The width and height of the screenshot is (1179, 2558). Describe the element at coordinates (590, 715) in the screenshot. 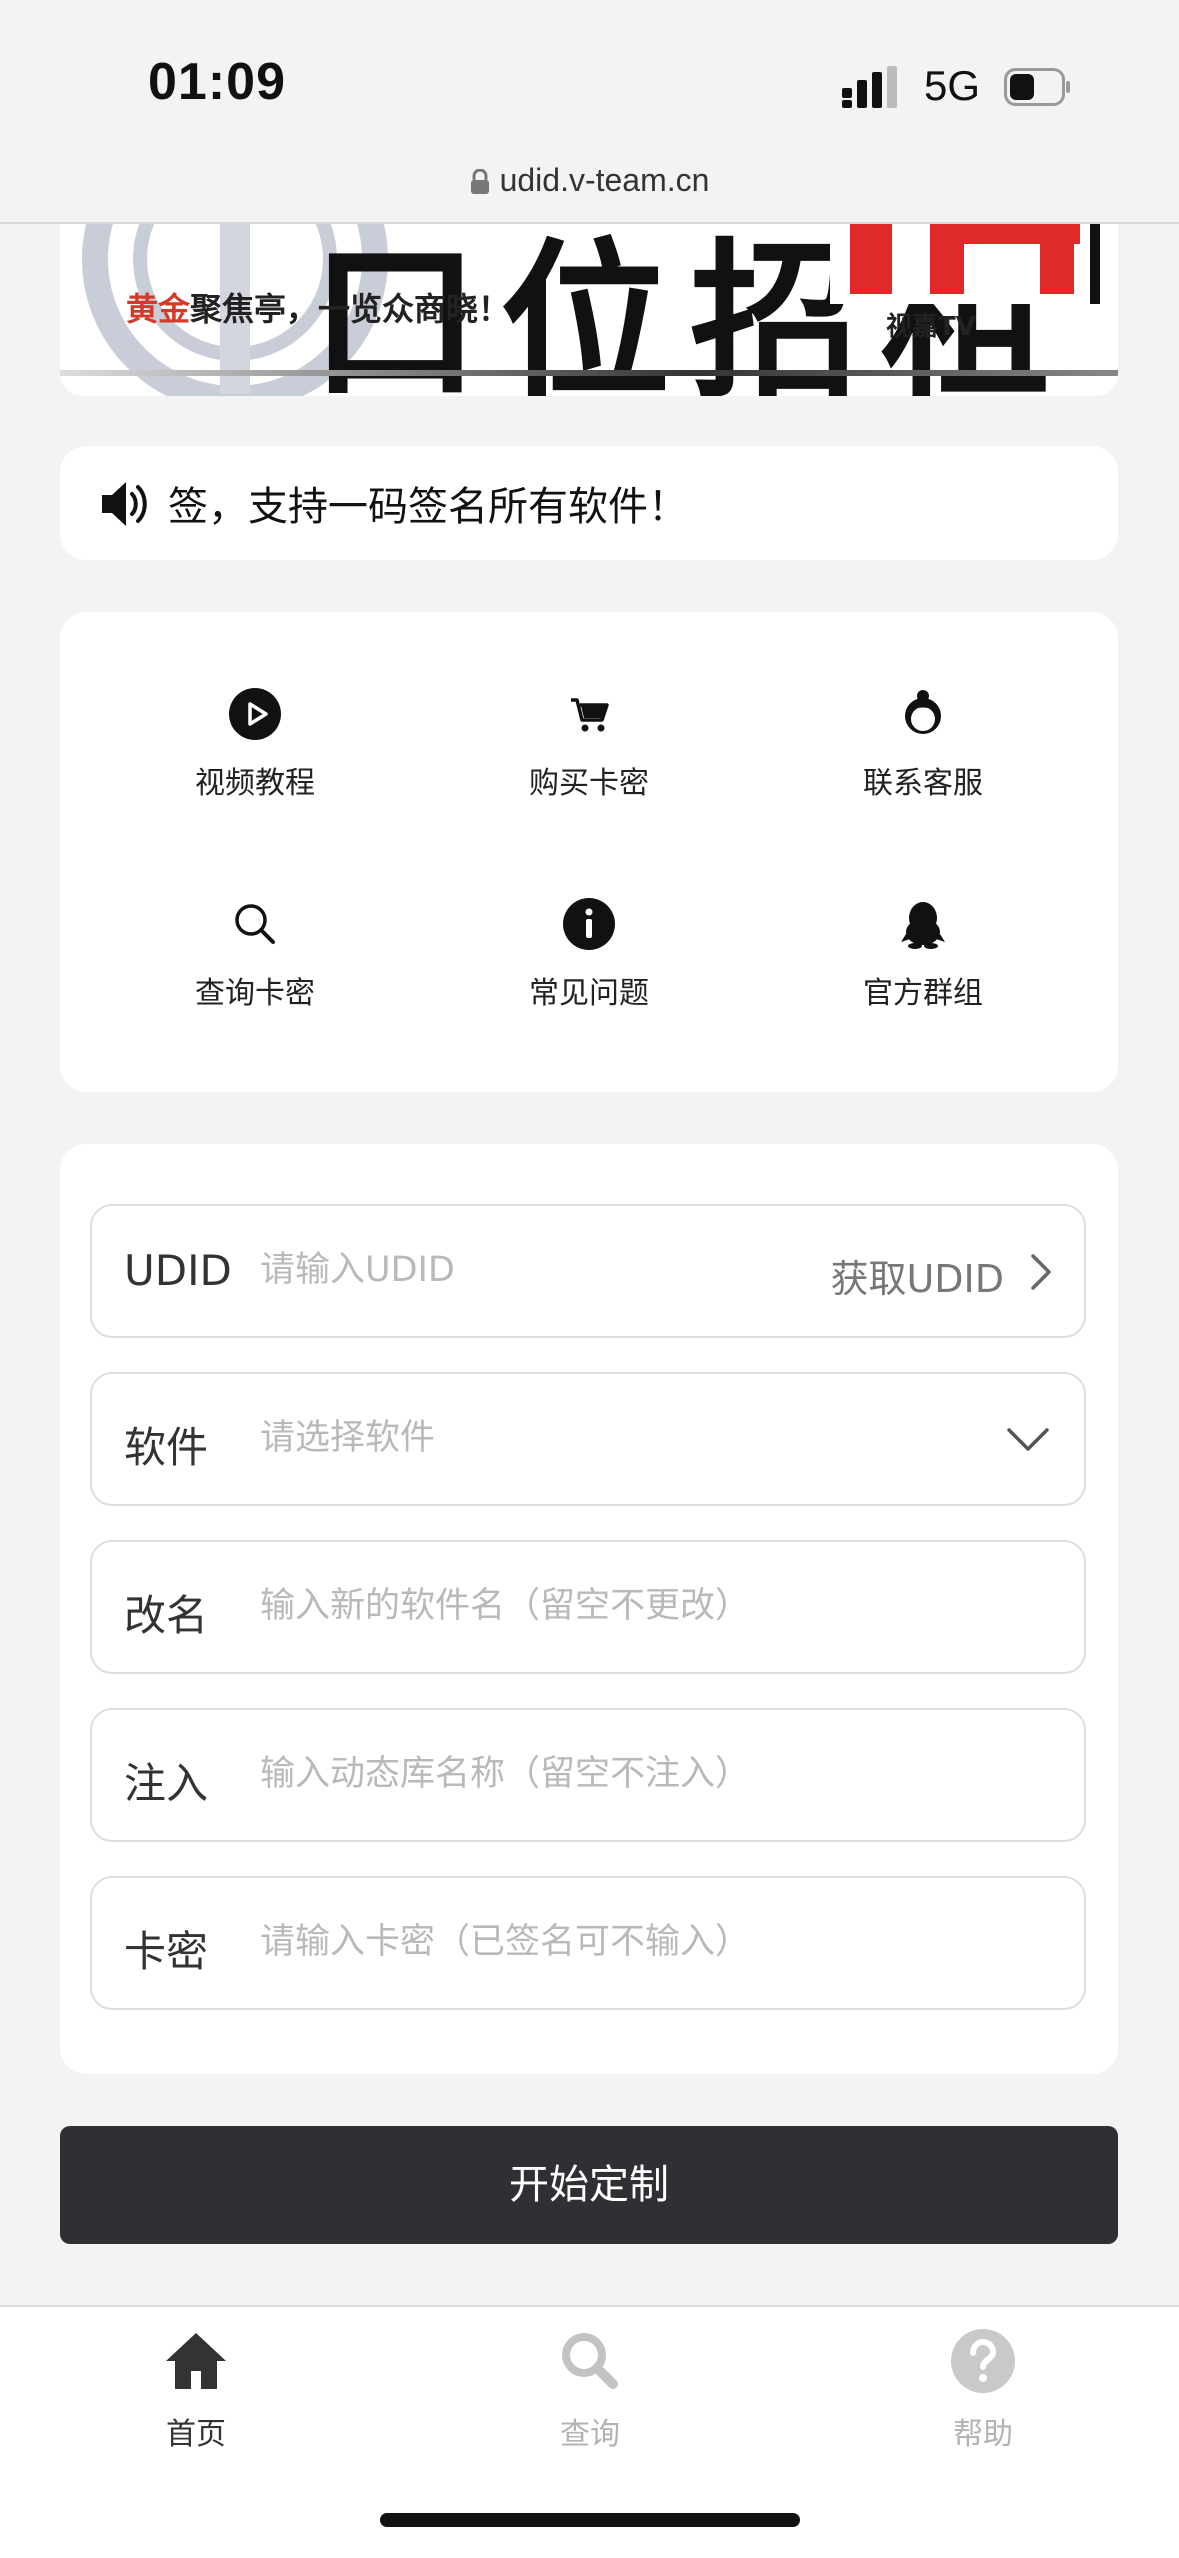

I see `cart-icon` at that location.